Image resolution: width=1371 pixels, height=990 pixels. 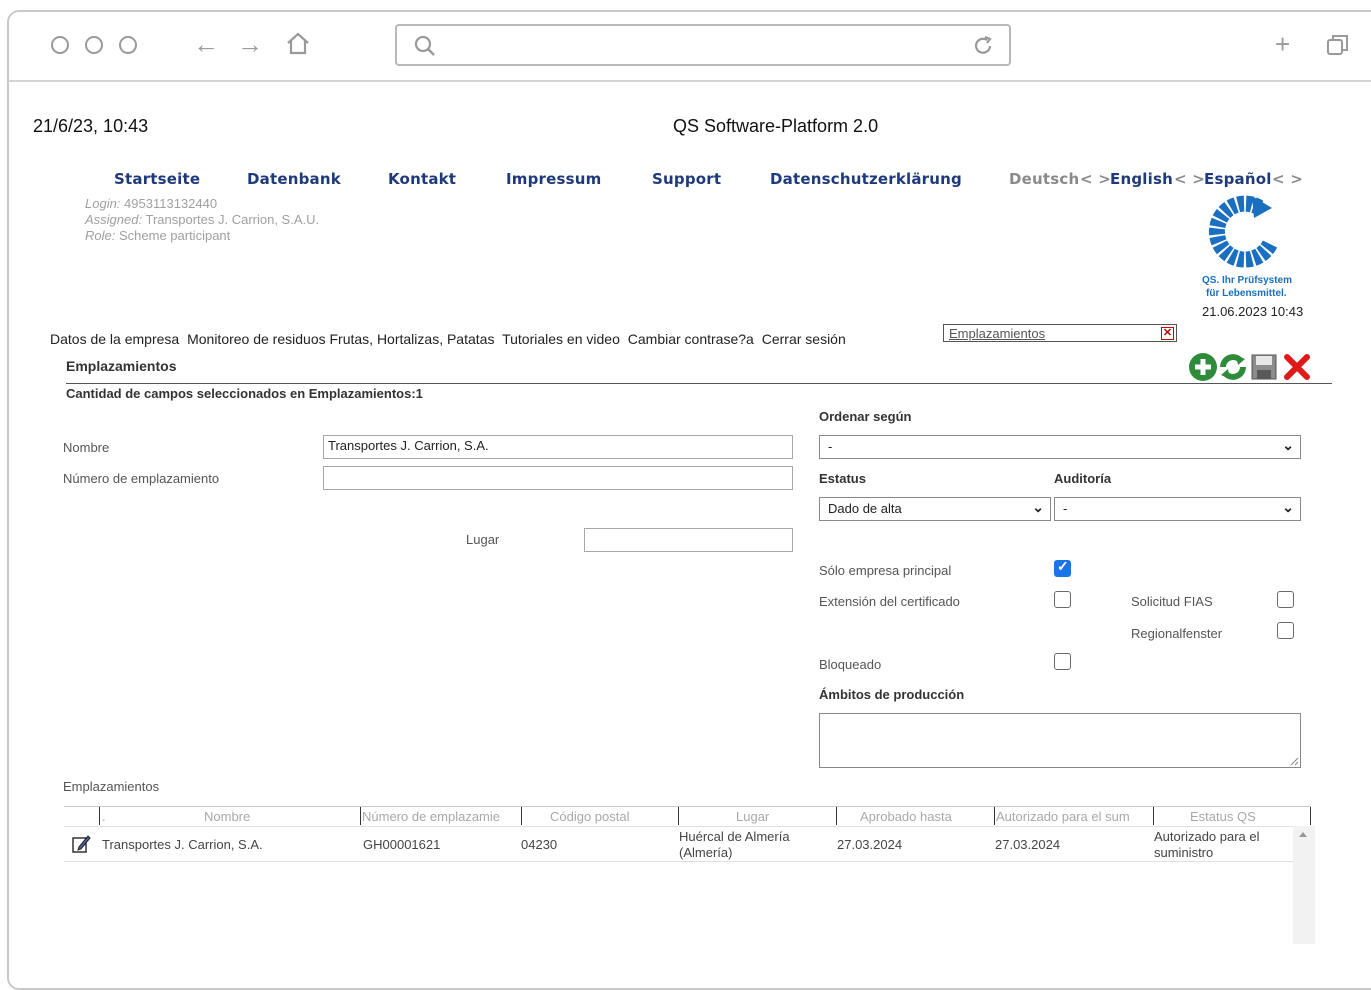 What do you see at coordinates (1060, 740) in the screenshot?
I see `ambitos-textarea` at bounding box center [1060, 740].